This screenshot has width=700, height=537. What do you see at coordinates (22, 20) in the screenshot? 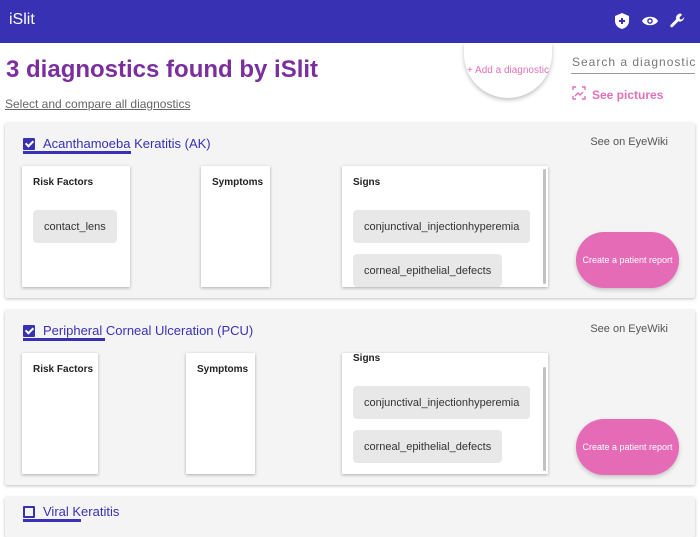
I see `app-brand: iSlit` at bounding box center [22, 20].